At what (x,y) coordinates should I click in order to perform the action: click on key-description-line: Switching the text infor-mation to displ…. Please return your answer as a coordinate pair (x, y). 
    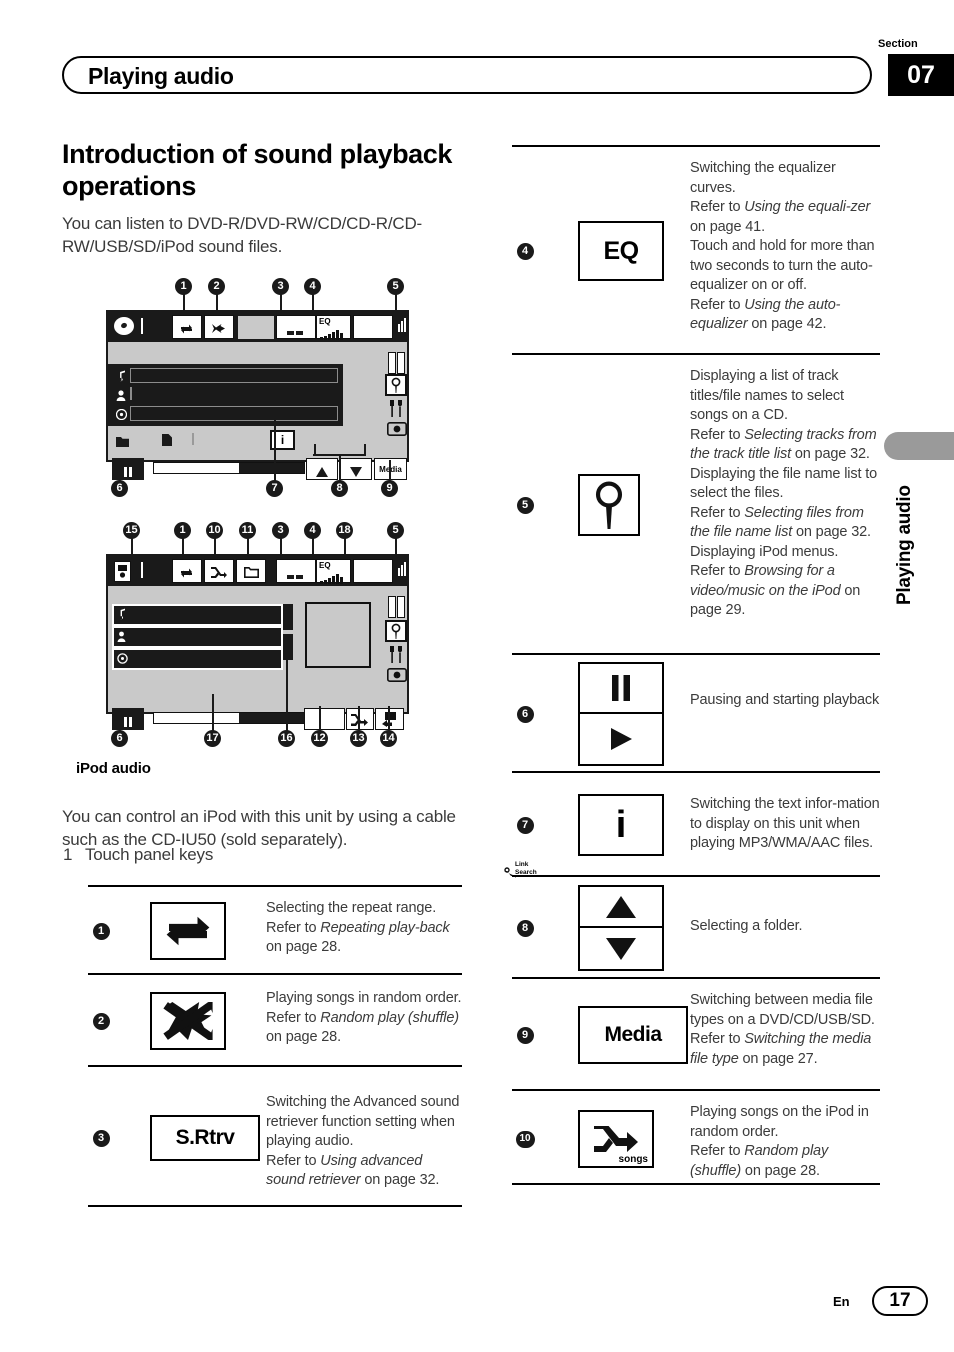
    Looking at the image, I should click on (785, 823).